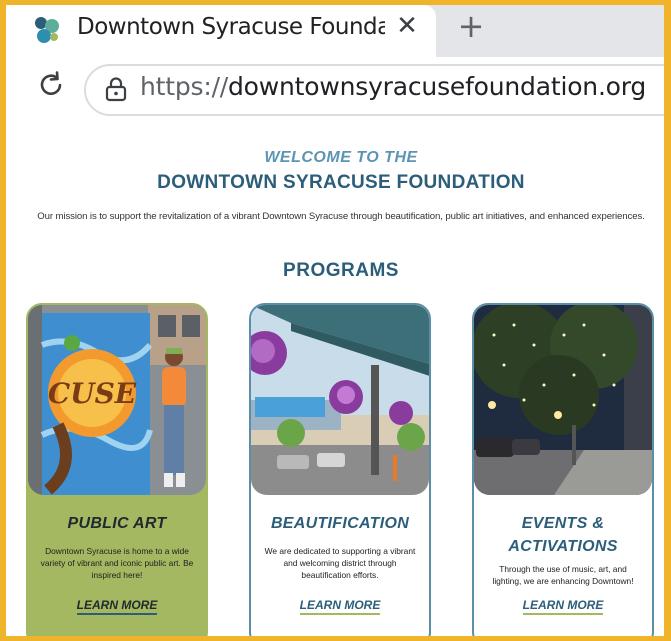 This screenshot has width=671, height=641. I want to click on card-title-line: ACTIVATIONS, so click(563, 546).